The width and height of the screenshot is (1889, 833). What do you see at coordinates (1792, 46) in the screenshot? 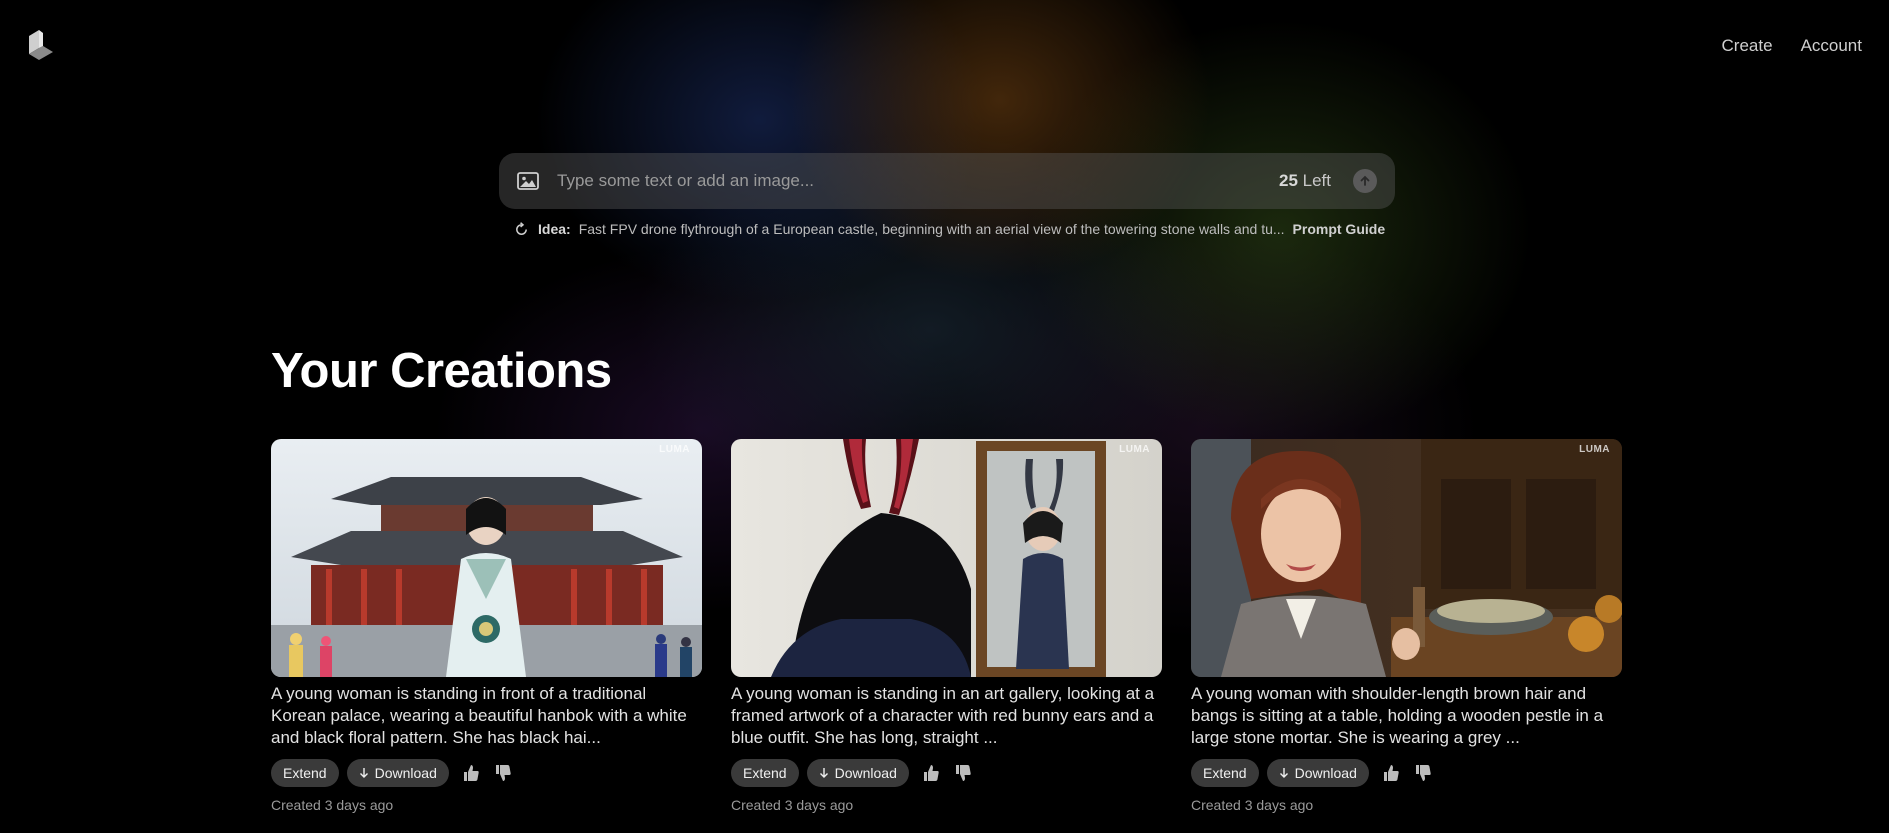
I see `top-nav: Create Account` at bounding box center [1792, 46].